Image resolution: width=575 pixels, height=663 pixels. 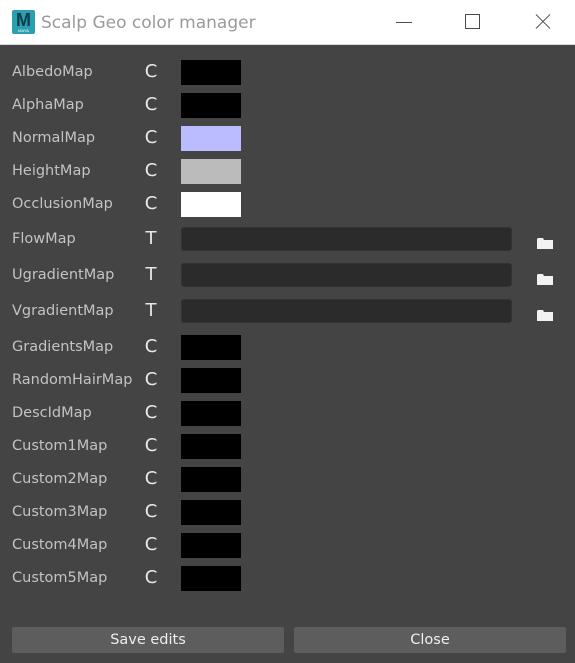 What do you see at coordinates (287, 72) in the screenshot?
I see `map-row-albedomap: AlbedoMap C` at bounding box center [287, 72].